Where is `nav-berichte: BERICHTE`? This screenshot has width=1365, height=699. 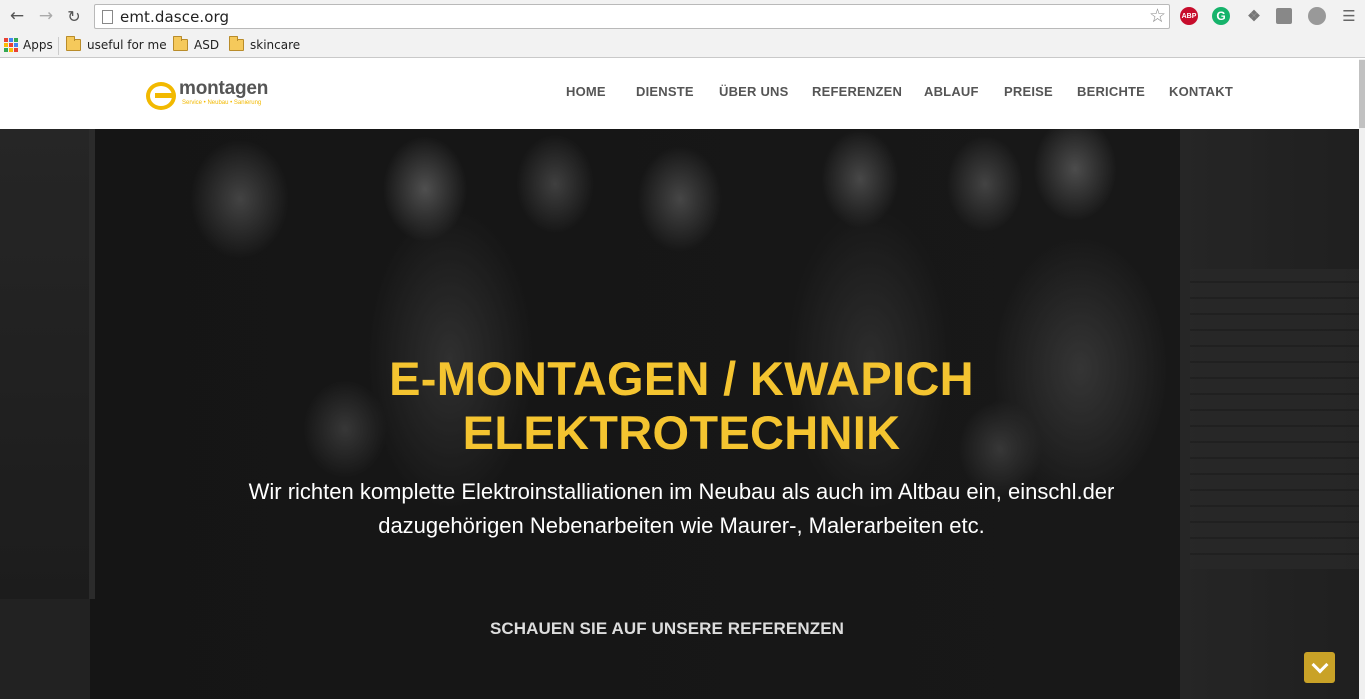
nav-berichte: BERICHTE is located at coordinates (1111, 91).